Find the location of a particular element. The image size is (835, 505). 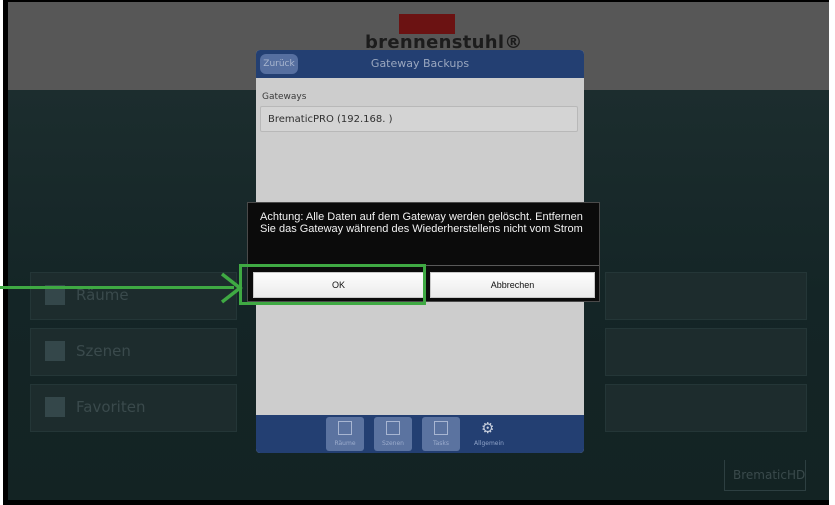

nav-item-tasks: Tasks is located at coordinates (441, 434).